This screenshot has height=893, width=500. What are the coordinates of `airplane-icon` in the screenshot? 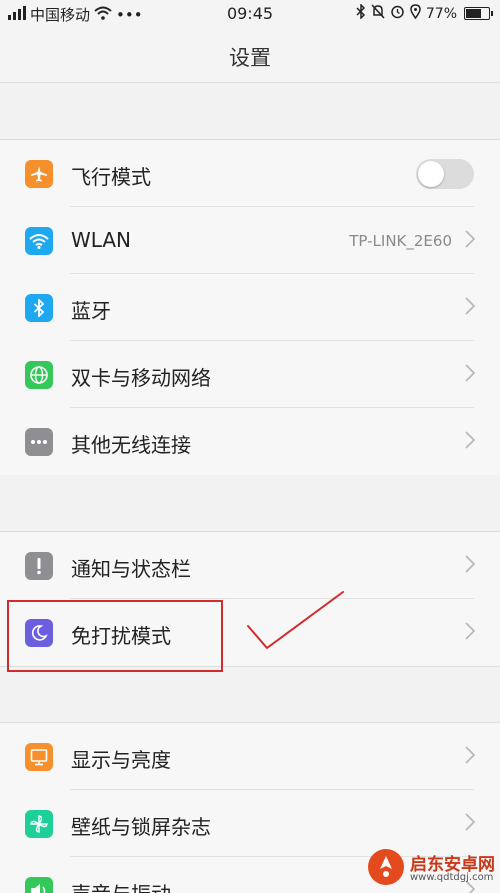 It's located at (39, 174).